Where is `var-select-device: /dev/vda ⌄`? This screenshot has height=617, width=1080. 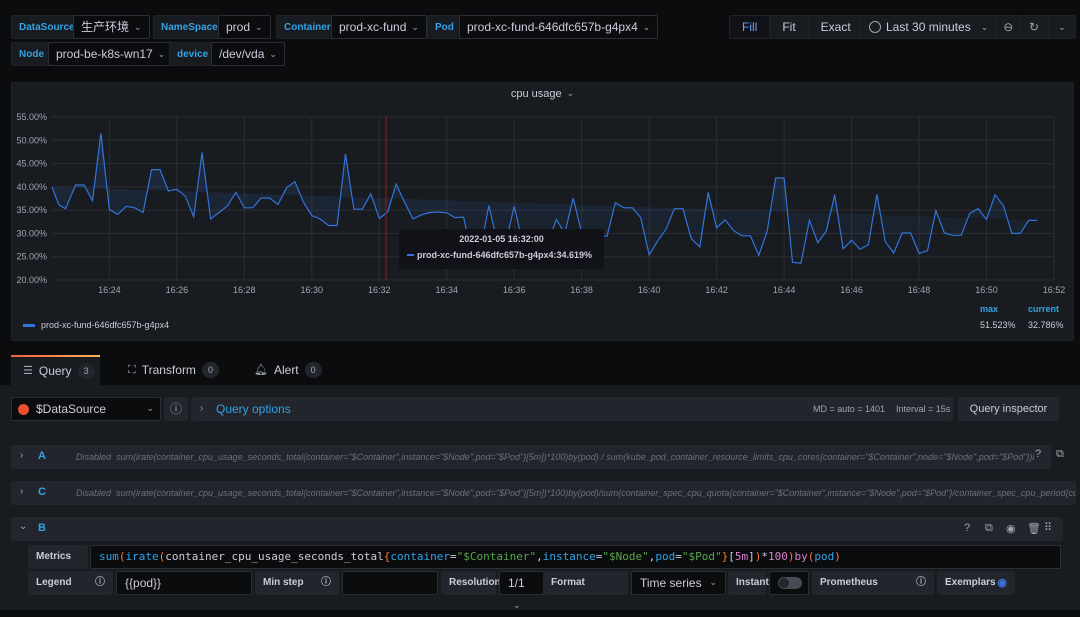 var-select-device: /dev/vda ⌄ is located at coordinates (248, 54).